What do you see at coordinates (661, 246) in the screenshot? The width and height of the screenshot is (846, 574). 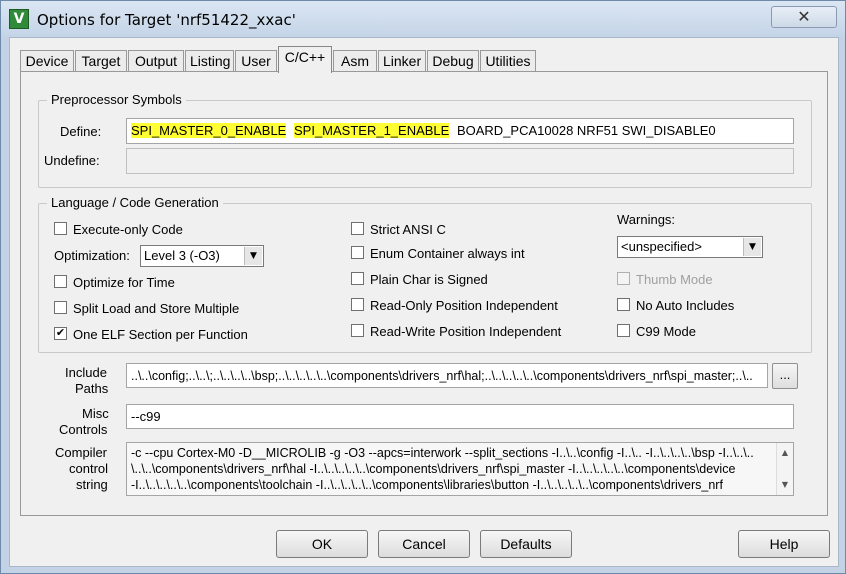 I see `warnings-value: <unspecified>` at bounding box center [661, 246].